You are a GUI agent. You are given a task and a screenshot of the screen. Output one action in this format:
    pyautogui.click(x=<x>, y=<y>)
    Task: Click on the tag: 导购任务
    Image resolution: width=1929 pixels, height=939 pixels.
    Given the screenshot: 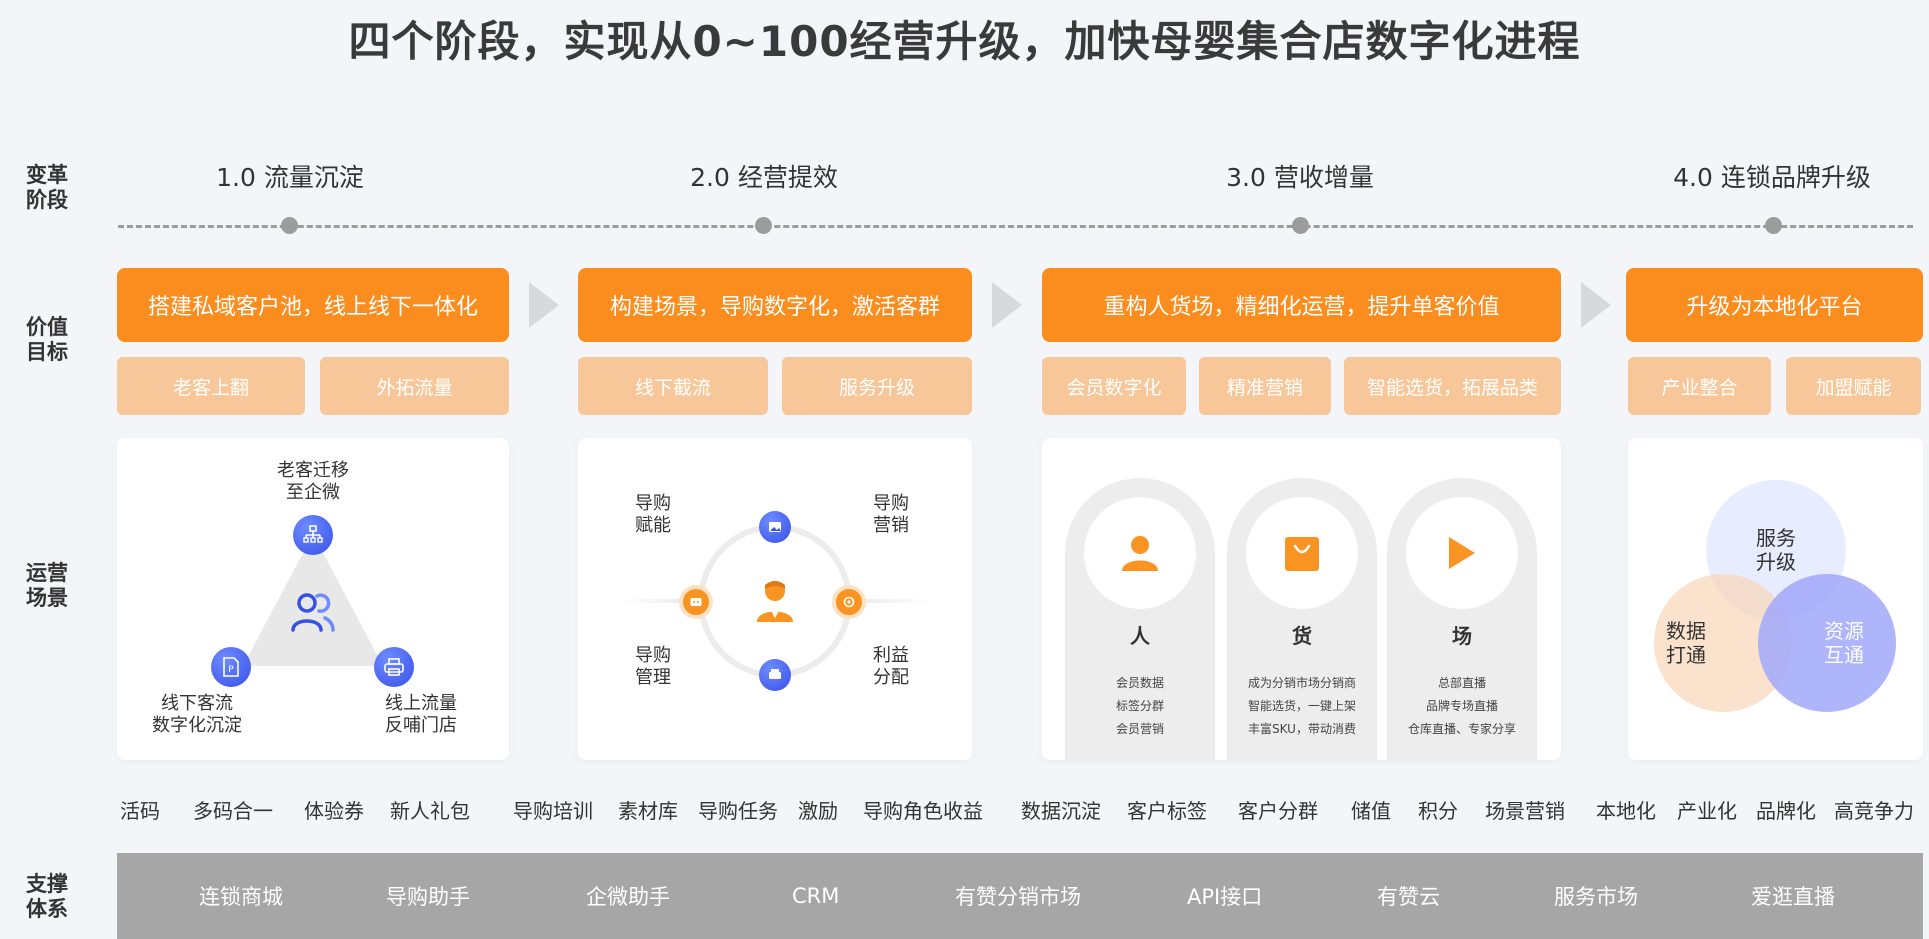 What is the action you would take?
    pyautogui.click(x=738, y=811)
    